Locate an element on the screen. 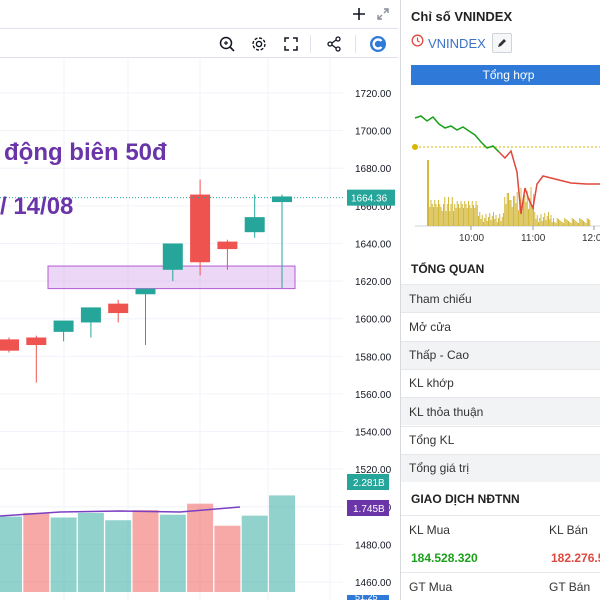 This screenshot has width=600, height=600. mini-volume-spike is located at coordinates (428, 193).